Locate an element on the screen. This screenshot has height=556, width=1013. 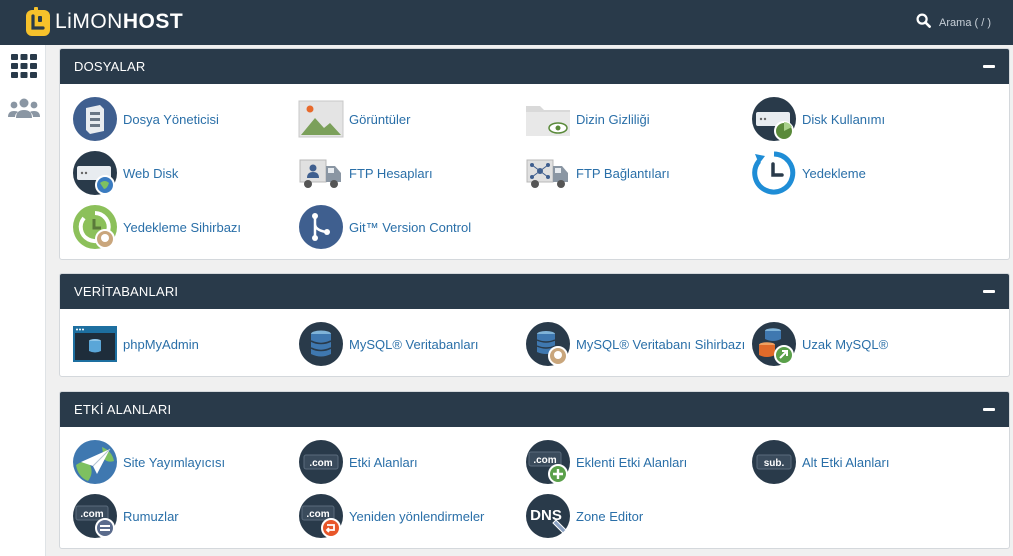
domains-icon-text: .com is located at coordinates (320, 463).